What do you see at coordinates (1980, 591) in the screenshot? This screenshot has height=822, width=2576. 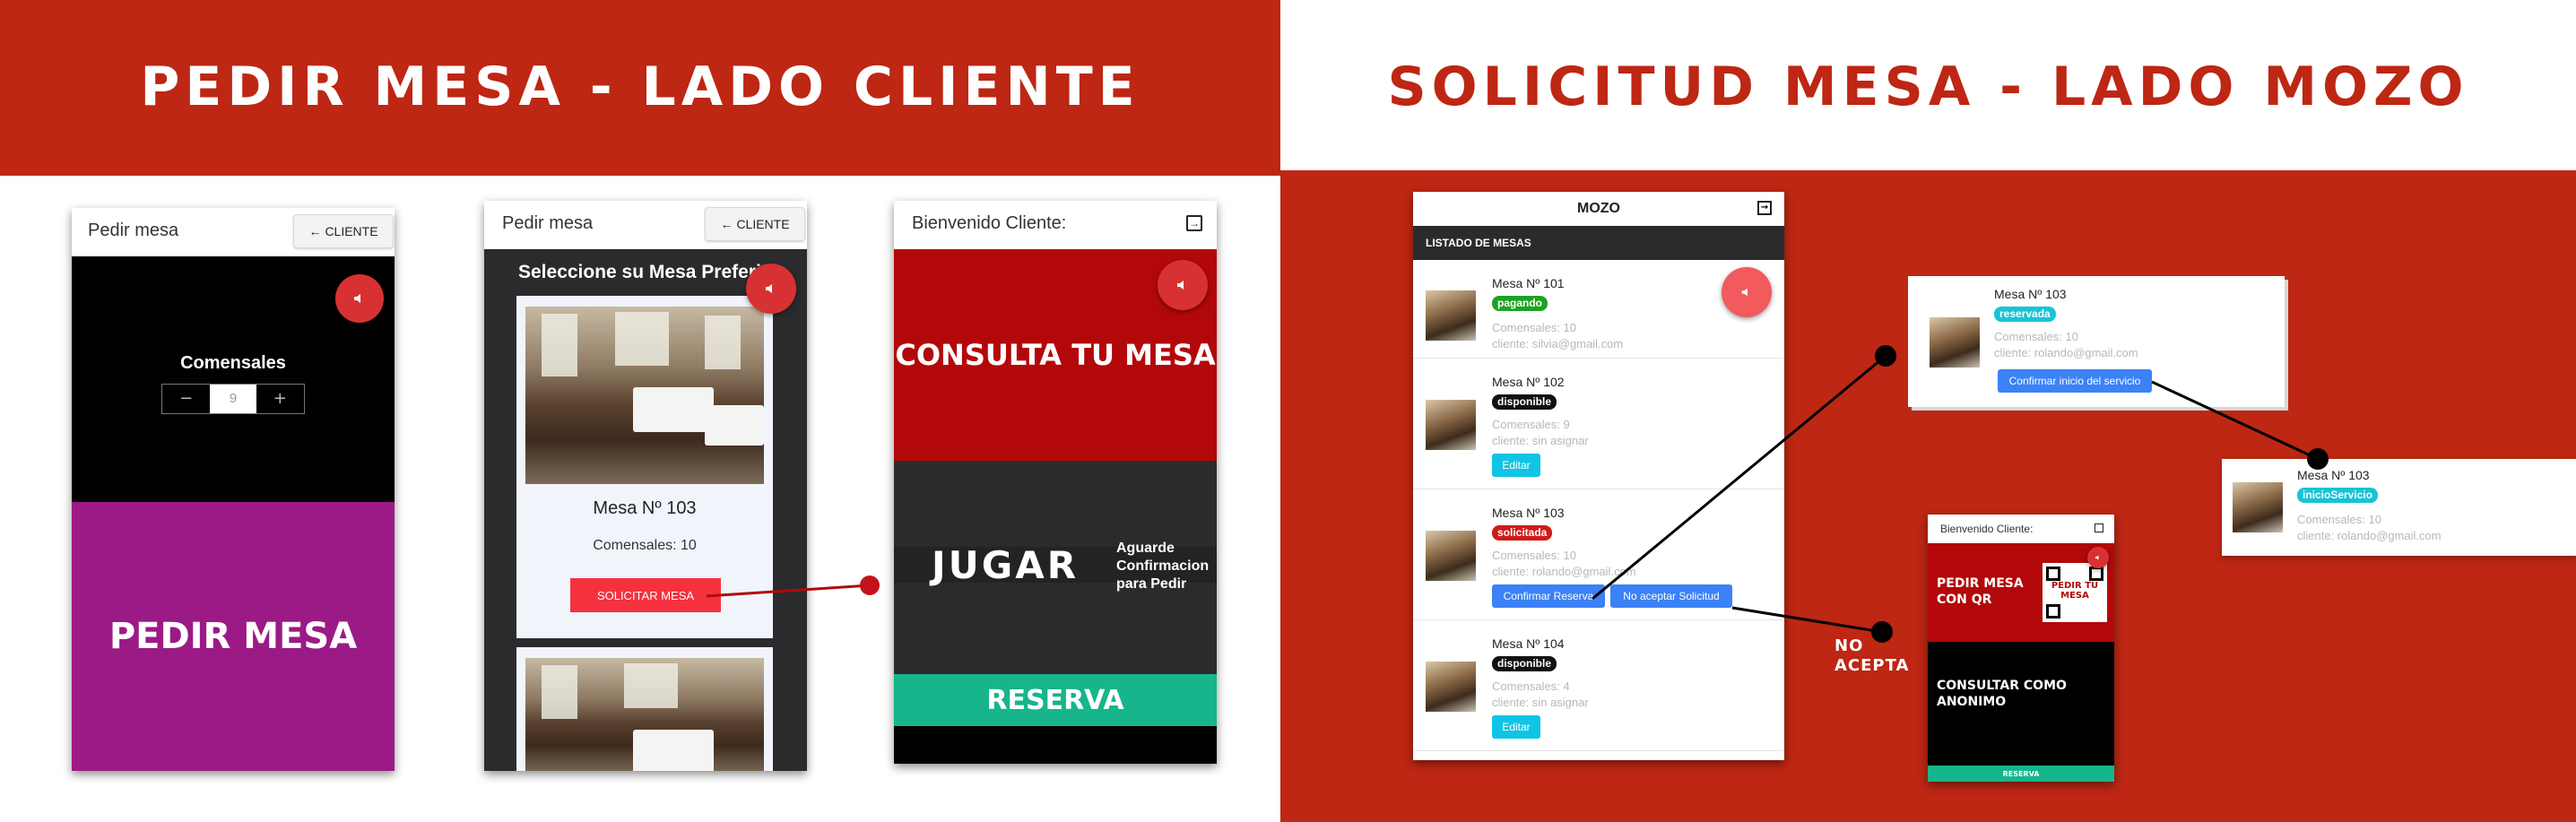 I see `qr-option-label: PEDIR MESA CON QR` at bounding box center [1980, 591].